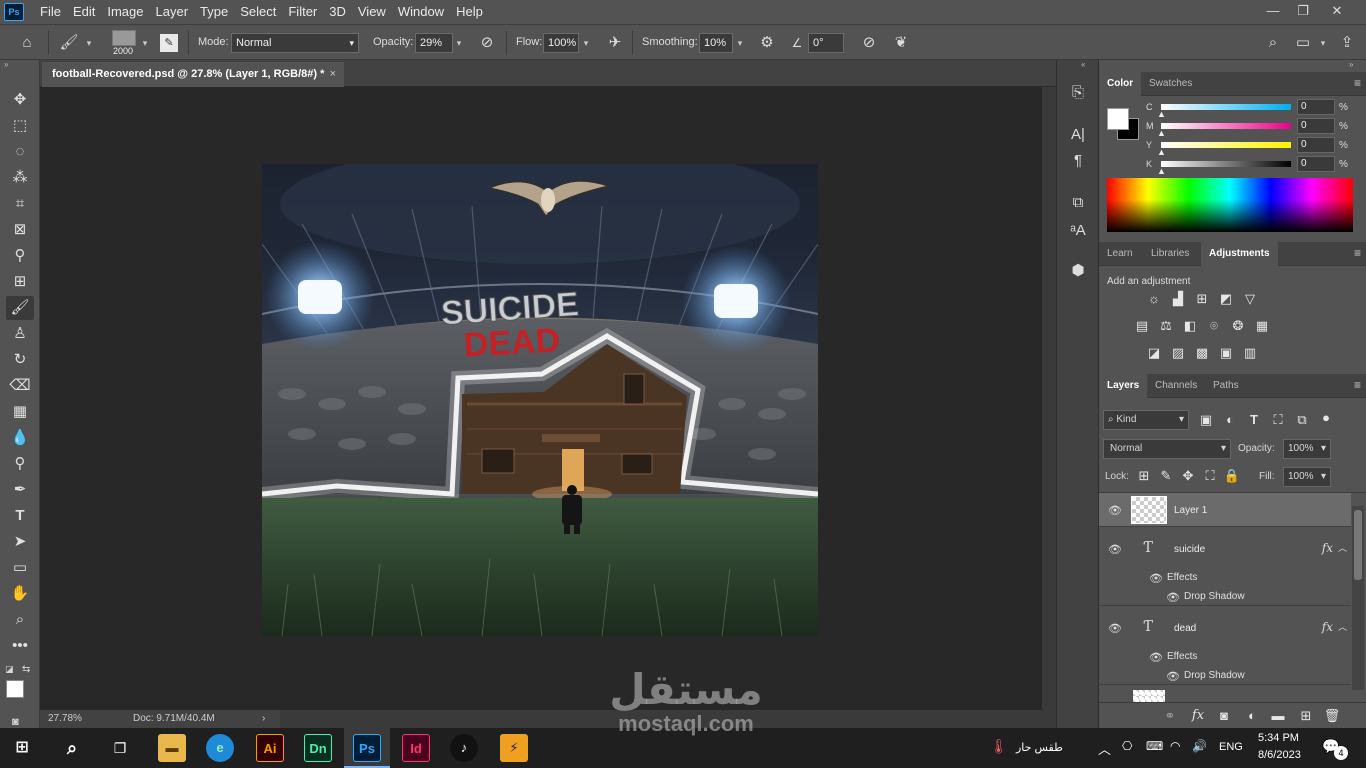  Describe the element at coordinates (20, 178) in the screenshot. I see `quick-select-tool-icon: ⁂` at that location.